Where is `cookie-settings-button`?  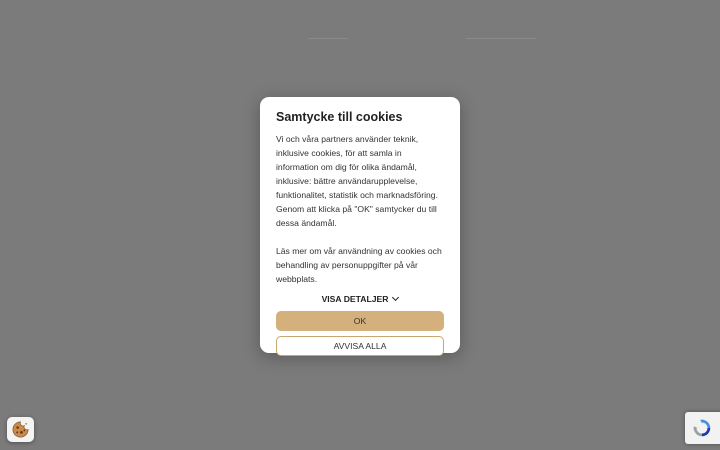
cookie-settings-button is located at coordinates (20, 429).